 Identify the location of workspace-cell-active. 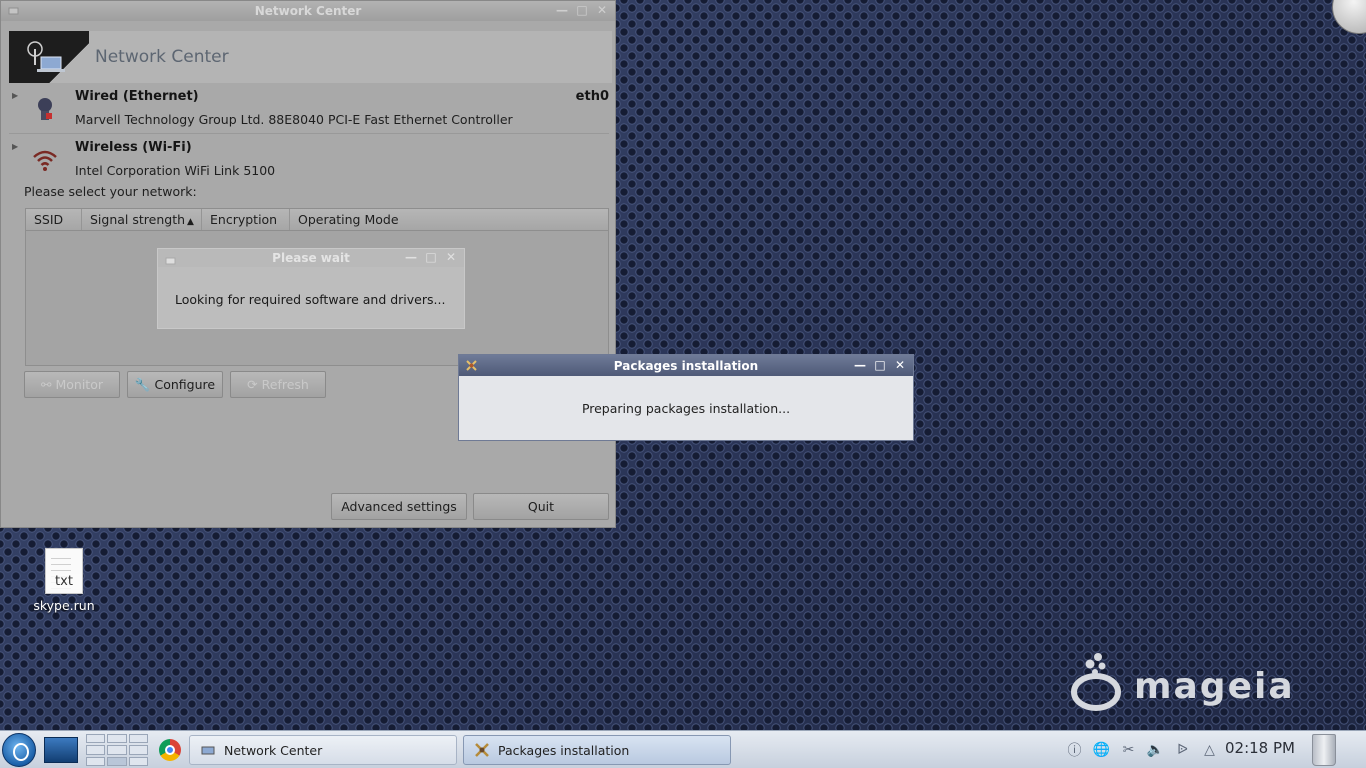
(117, 761).